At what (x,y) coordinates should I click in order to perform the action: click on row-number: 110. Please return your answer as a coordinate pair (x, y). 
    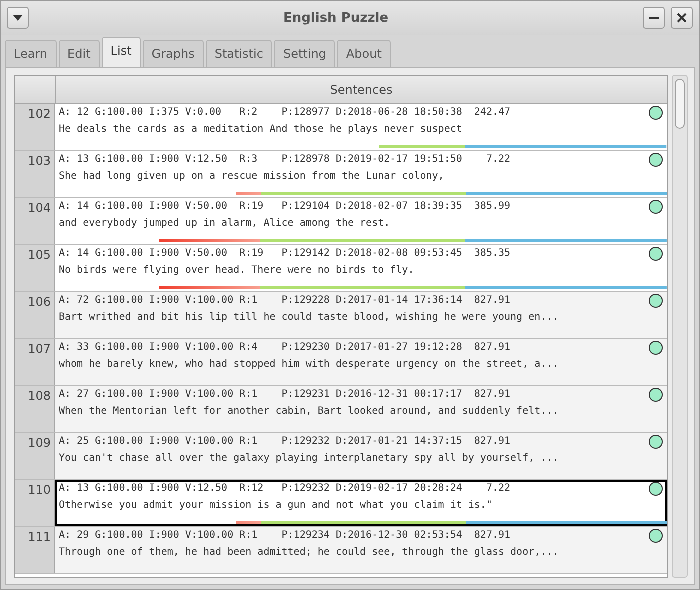
    Looking at the image, I should click on (35, 503).